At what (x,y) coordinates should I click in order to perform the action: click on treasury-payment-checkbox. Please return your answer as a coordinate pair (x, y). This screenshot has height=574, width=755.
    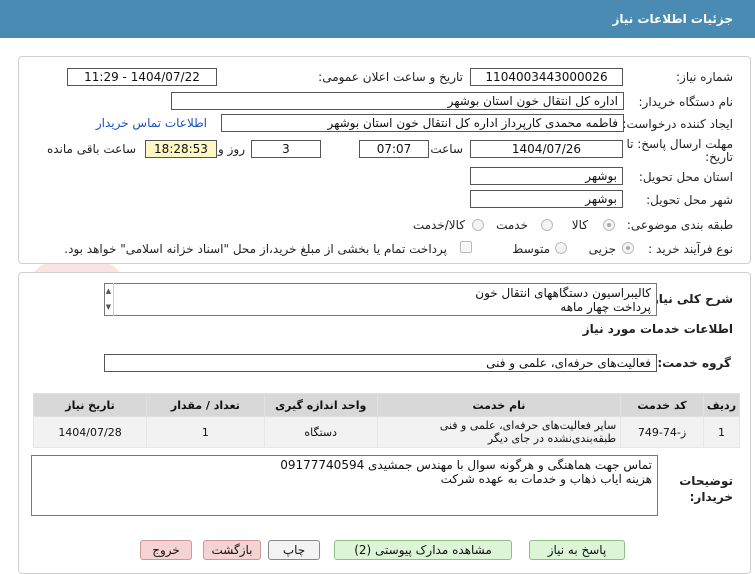
    Looking at the image, I should click on (466, 247).